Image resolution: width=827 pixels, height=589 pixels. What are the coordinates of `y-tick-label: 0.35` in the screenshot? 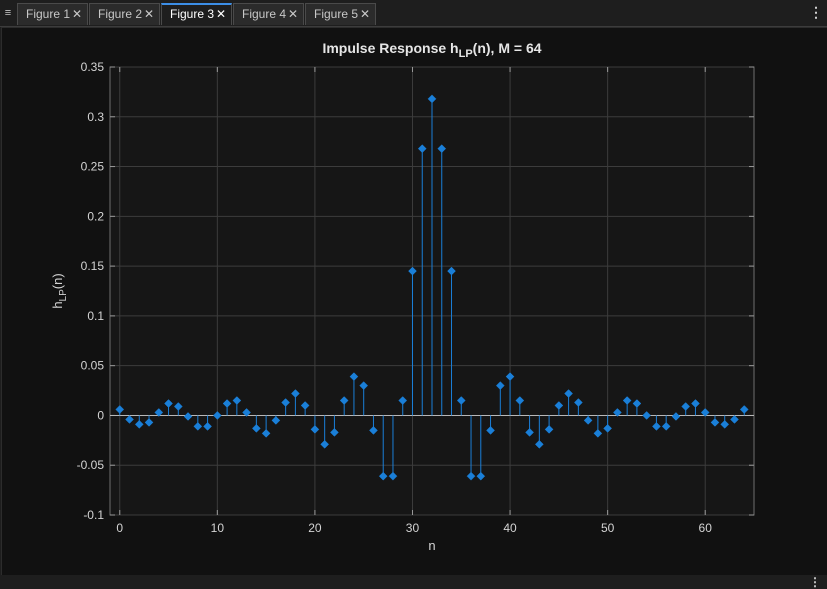 It's located at (93, 67).